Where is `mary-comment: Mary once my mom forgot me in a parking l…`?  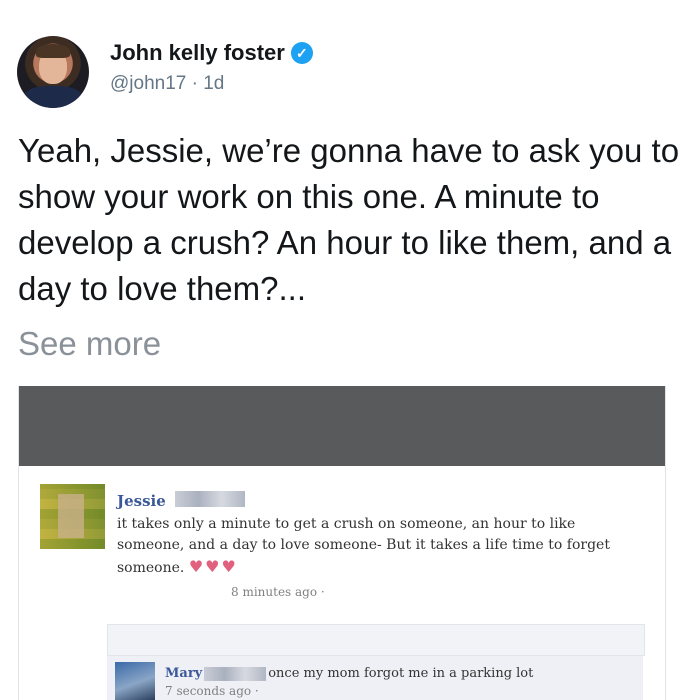 mary-comment: Mary once my mom forgot me in a parking l… is located at coordinates (349, 673).